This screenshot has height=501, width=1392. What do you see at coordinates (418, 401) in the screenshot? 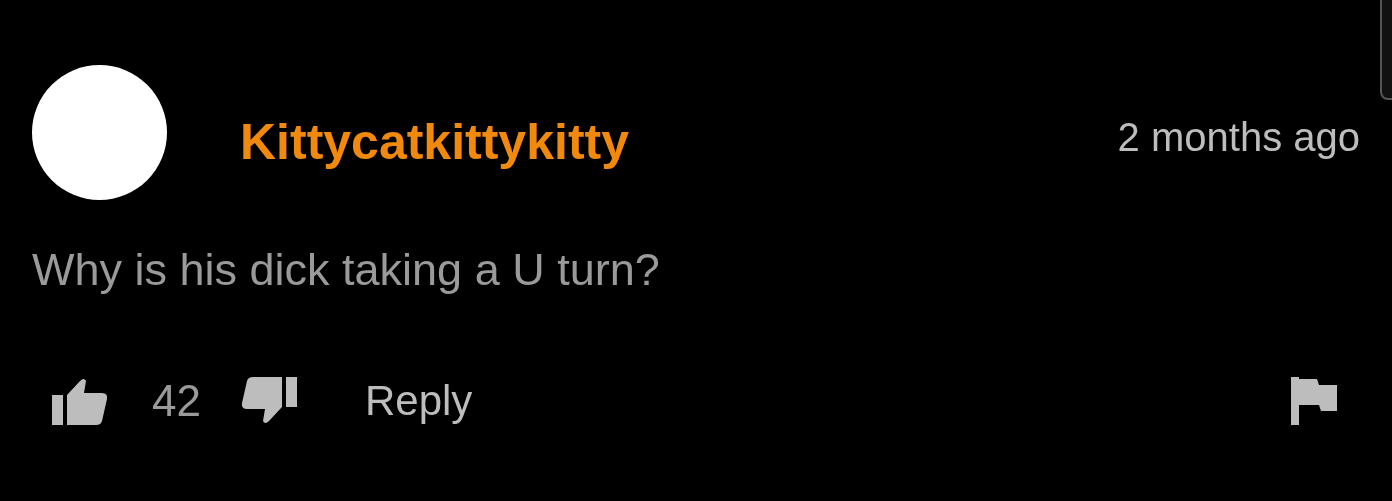
I see `reply-button: Reply` at bounding box center [418, 401].